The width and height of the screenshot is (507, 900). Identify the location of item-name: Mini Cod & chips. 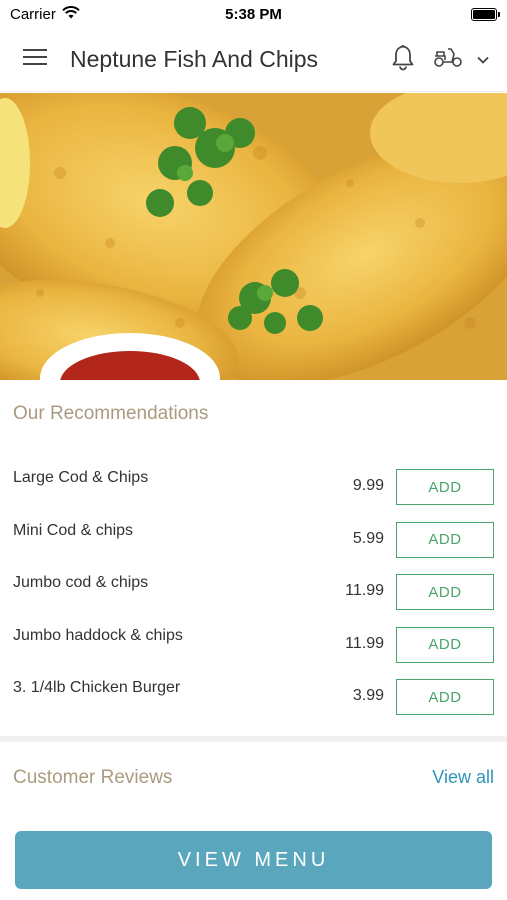
(73, 530).